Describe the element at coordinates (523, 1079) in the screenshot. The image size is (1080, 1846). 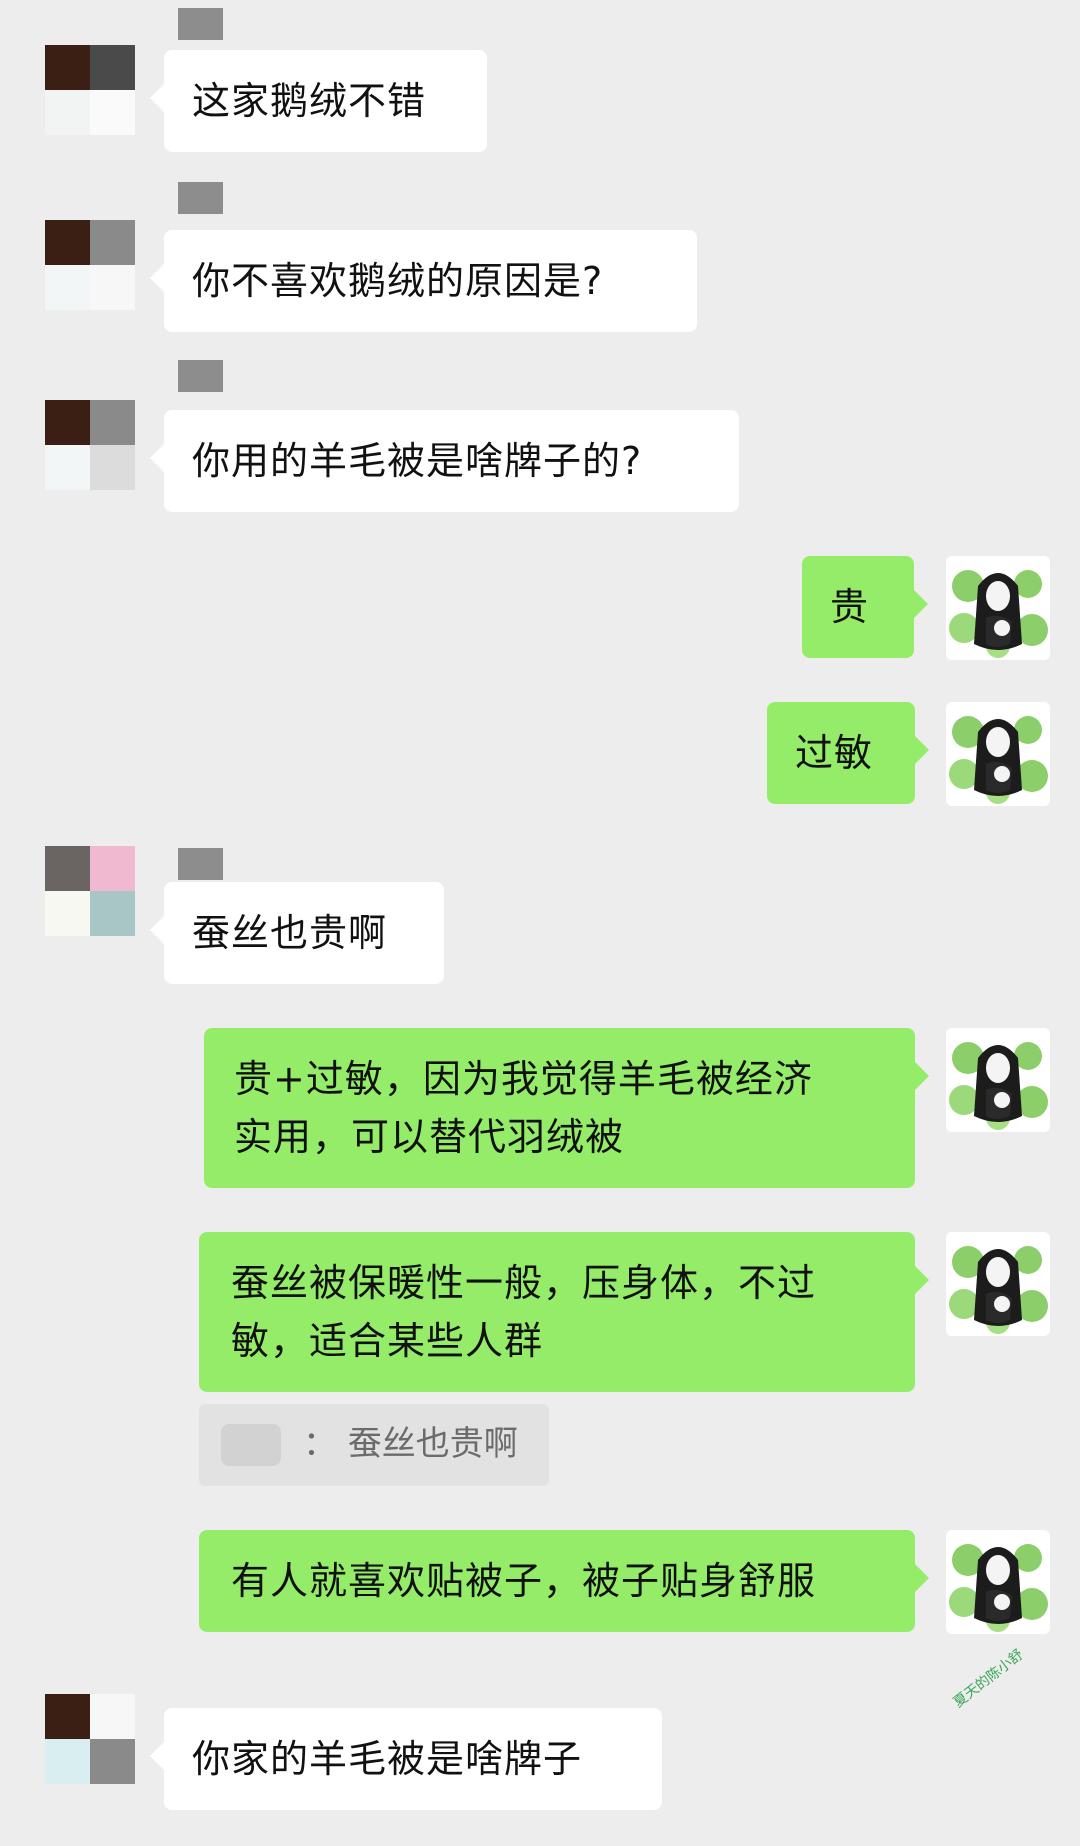
I see `message-text-line: 贵+过敏，因为我觉得羊毛被经济` at that location.